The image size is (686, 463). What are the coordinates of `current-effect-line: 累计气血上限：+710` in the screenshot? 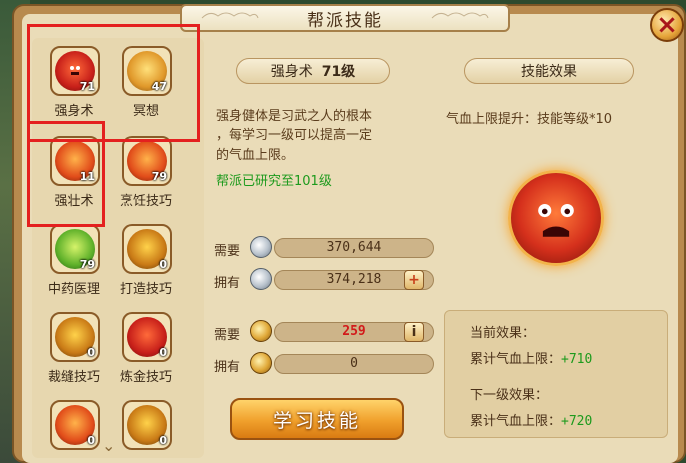 It's located at (531, 357).